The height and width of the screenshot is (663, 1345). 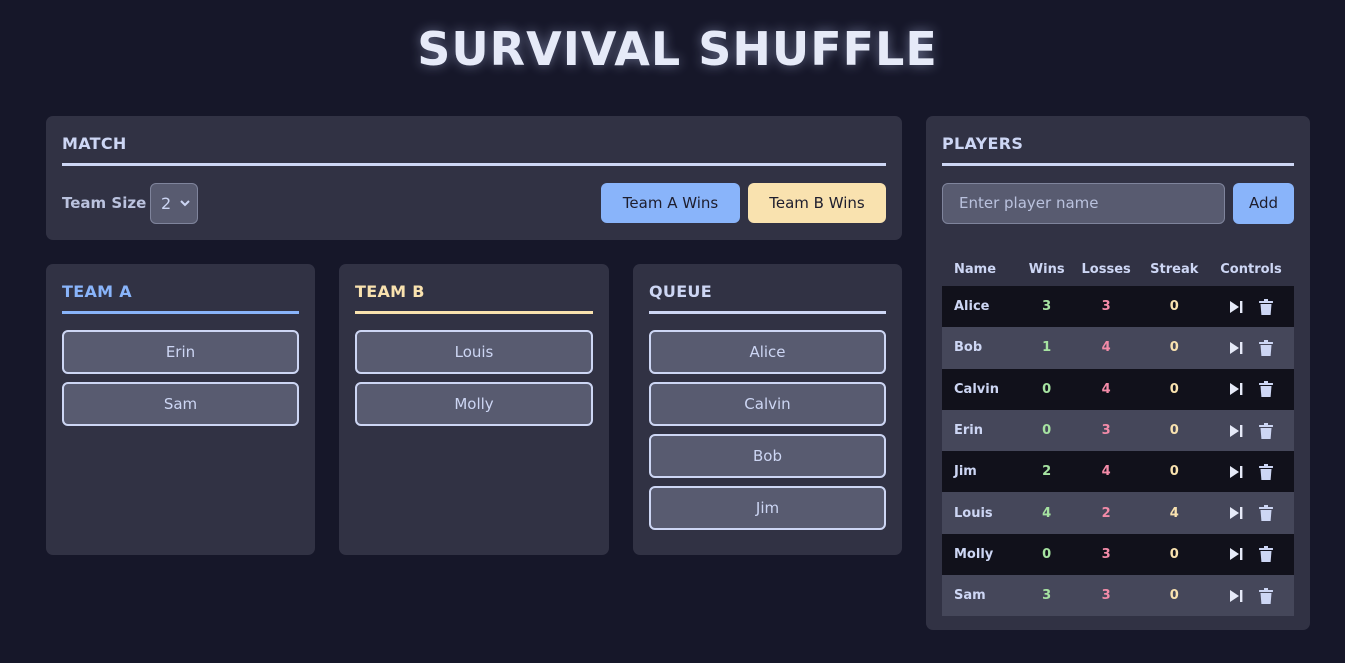 I want to click on table-row: Sam 3 3 0, so click(x=1118, y=596).